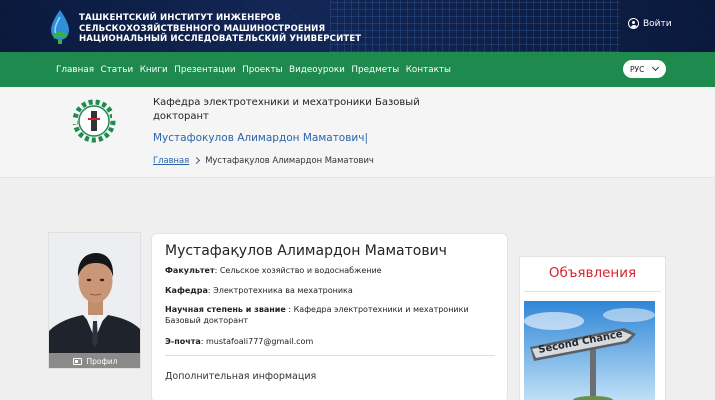  What do you see at coordinates (257, 341) in the screenshot?
I see `email-value: : mustafoali777@gmail.com` at bounding box center [257, 341].